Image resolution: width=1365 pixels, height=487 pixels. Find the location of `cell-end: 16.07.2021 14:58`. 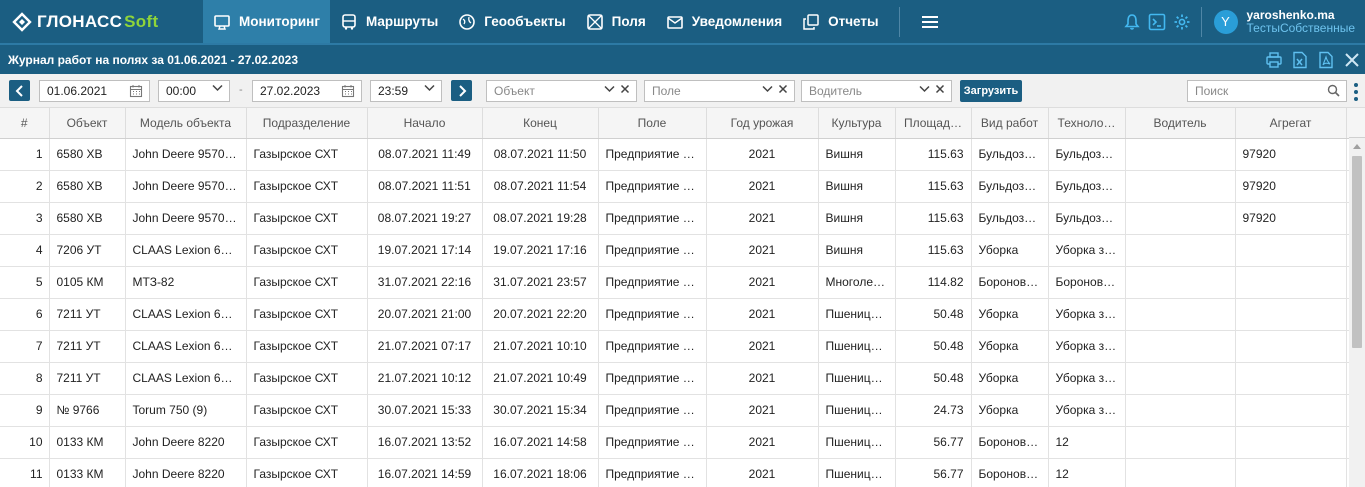

cell-end: 16.07.2021 14:58 is located at coordinates (540, 442).